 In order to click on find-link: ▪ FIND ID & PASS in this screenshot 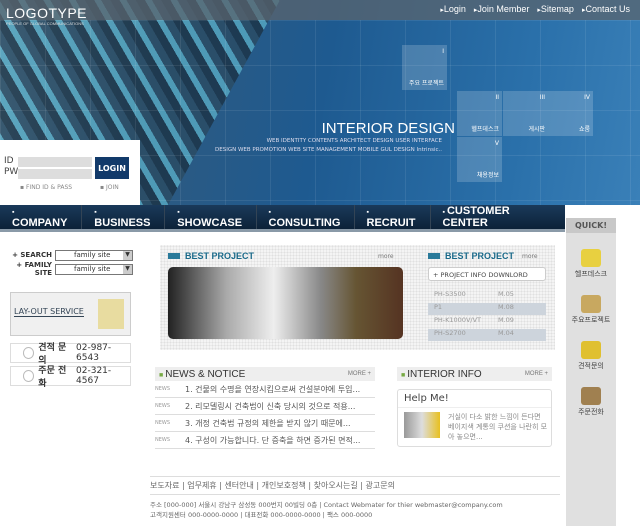, I will do `click(46, 187)`.